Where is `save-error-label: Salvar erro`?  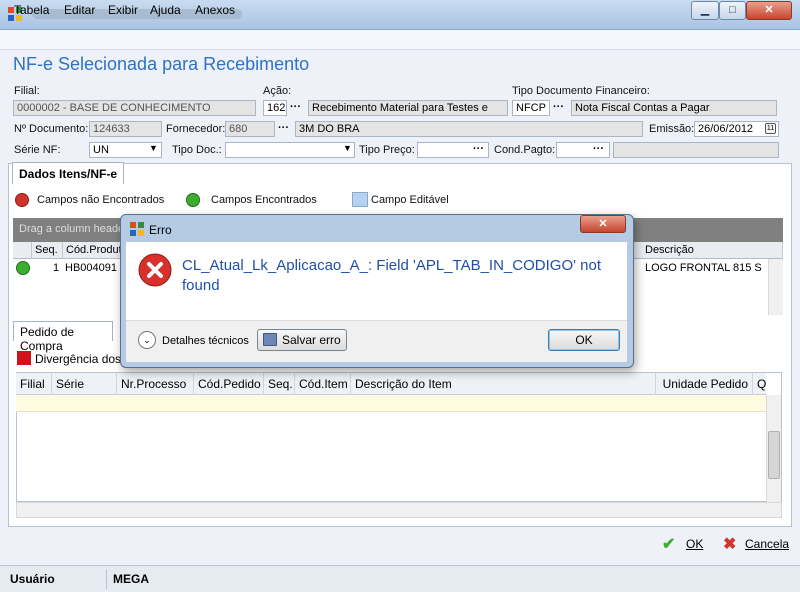 save-error-label: Salvar erro is located at coordinates (311, 340).